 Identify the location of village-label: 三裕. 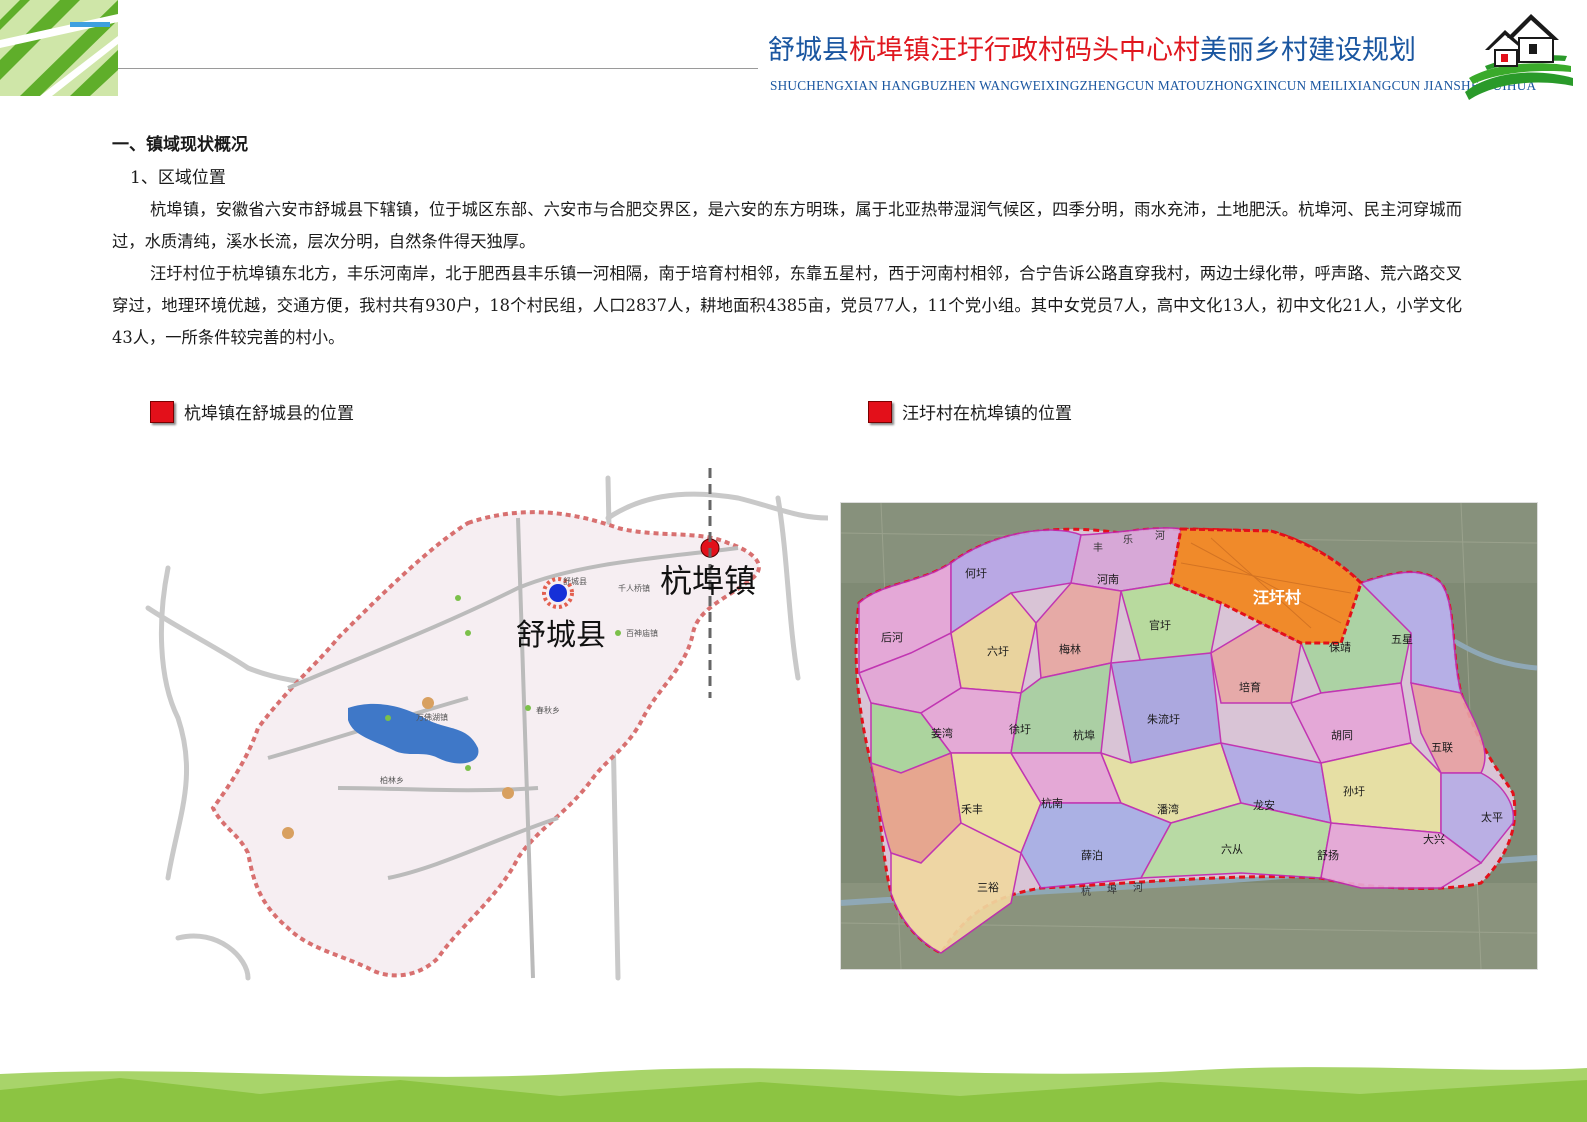
(988, 887).